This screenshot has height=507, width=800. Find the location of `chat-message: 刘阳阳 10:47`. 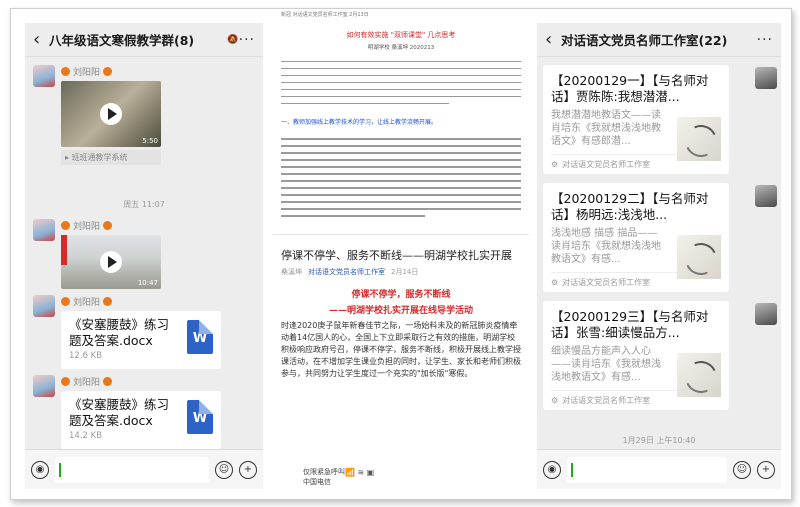

chat-message: 刘阳阳 10:47 is located at coordinates (97, 254).